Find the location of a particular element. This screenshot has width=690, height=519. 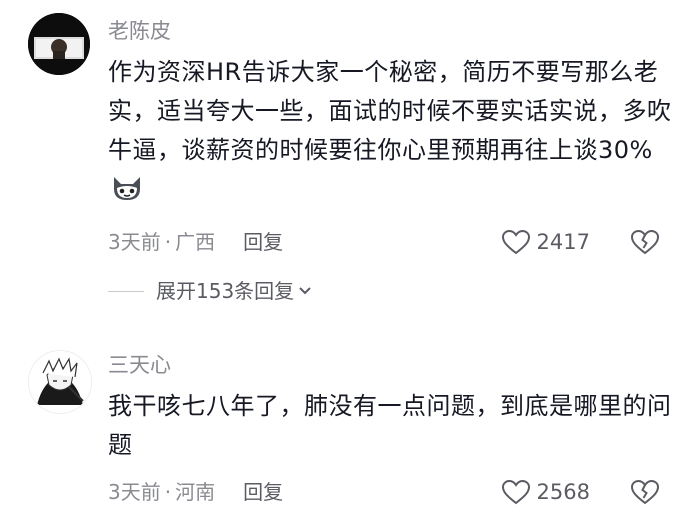

chevron-down-icon is located at coordinates (305, 291).